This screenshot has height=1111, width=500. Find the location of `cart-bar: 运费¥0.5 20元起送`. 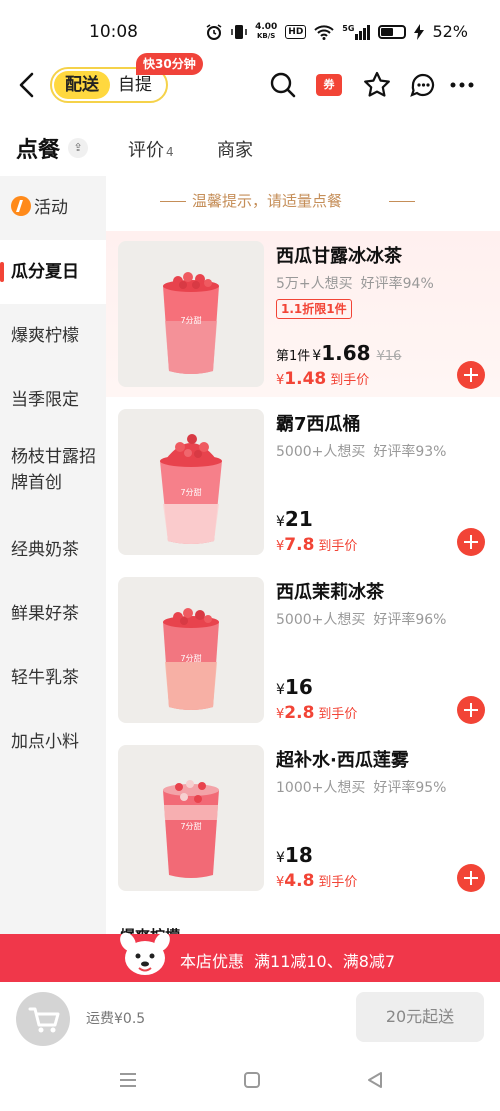

cart-bar: 运费¥0.5 20元起送 is located at coordinates (250, 1016).